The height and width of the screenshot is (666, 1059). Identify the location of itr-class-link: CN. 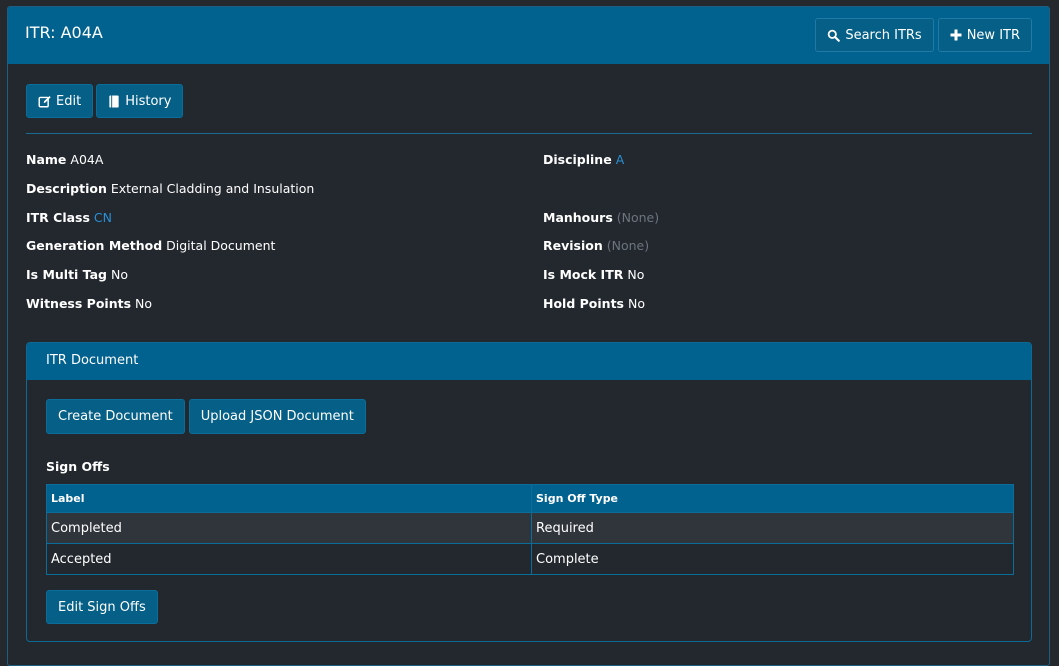
(103, 217).